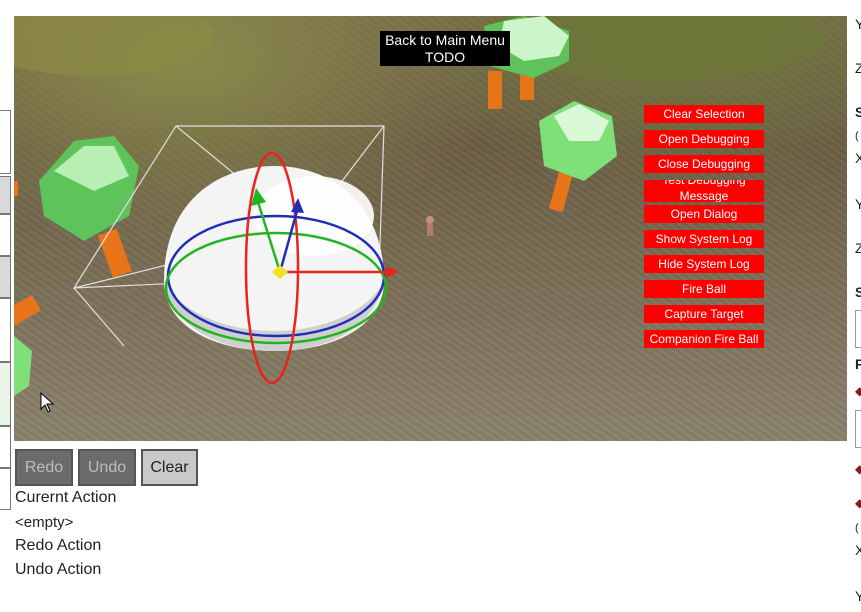 The width and height of the screenshot is (861, 612). I want to click on companion-fire-ball-button: Companion Fire Ball, so click(704, 339).